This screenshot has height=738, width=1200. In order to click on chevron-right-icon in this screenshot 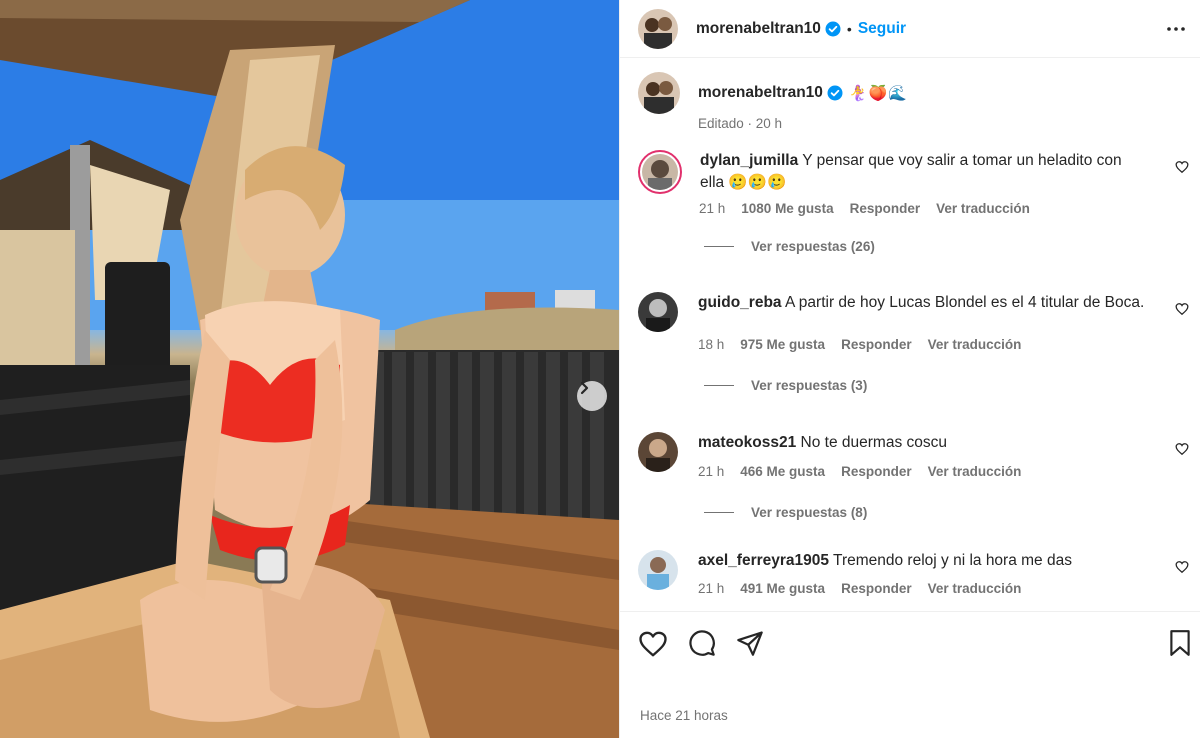, I will do `click(584, 388)`.